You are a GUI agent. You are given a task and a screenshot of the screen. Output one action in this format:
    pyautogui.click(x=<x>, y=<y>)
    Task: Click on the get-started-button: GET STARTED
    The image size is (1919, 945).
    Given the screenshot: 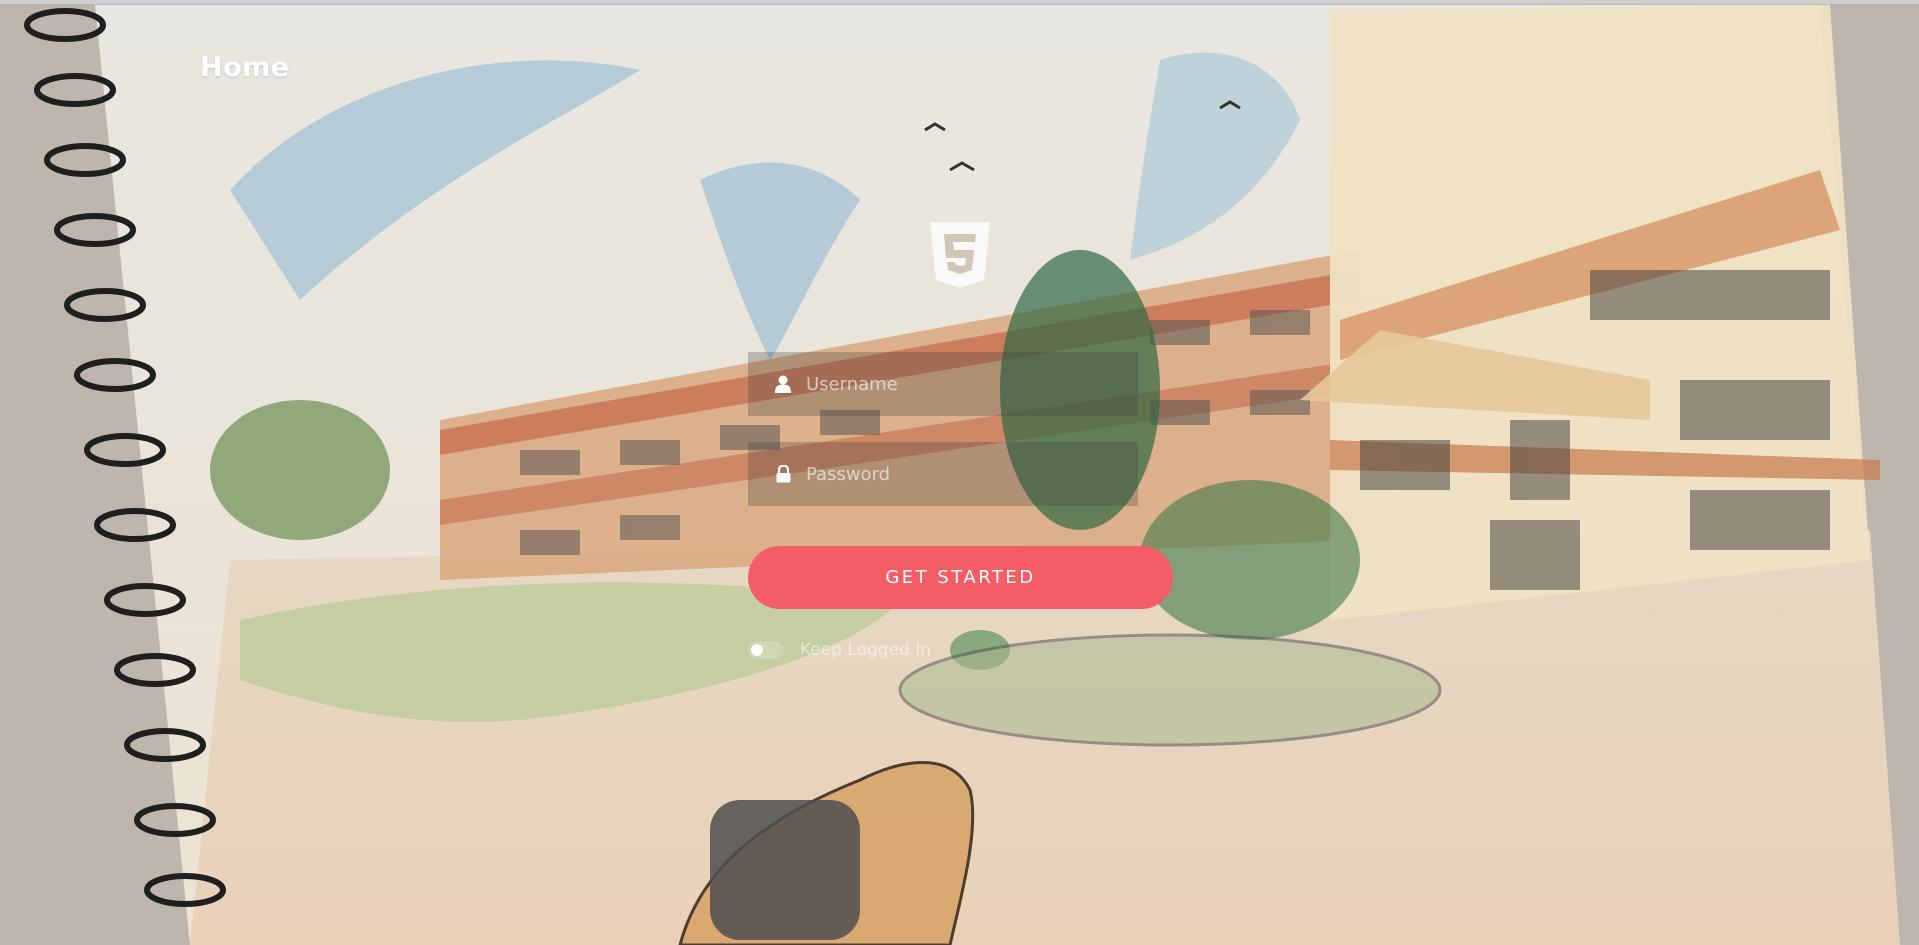 What is the action you would take?
    pyautogui.click(x=960, y=577)
    